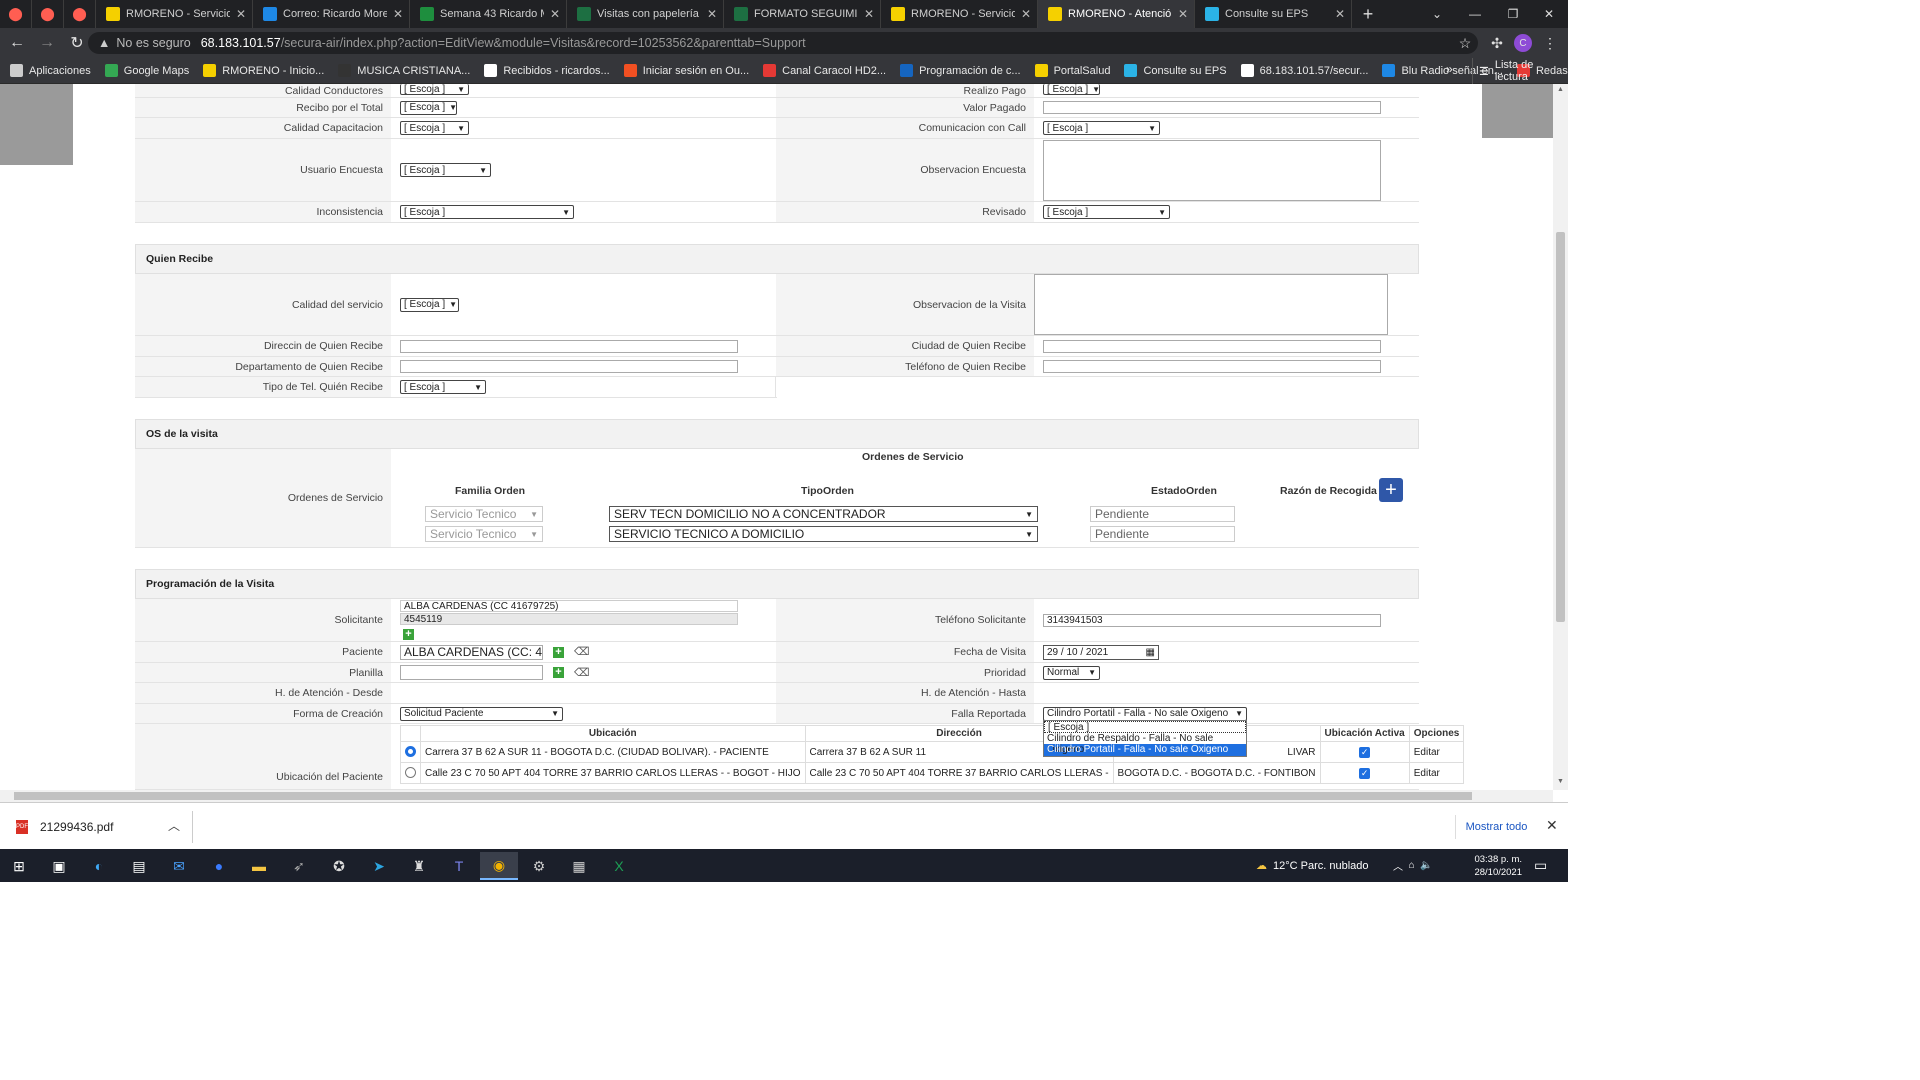 This screenshot has height=1080, width=1920. What do you see at coordinates (1523, 43) in the screenshot?
I see `profile-avatar: C` at bounding box center [1523, 43].